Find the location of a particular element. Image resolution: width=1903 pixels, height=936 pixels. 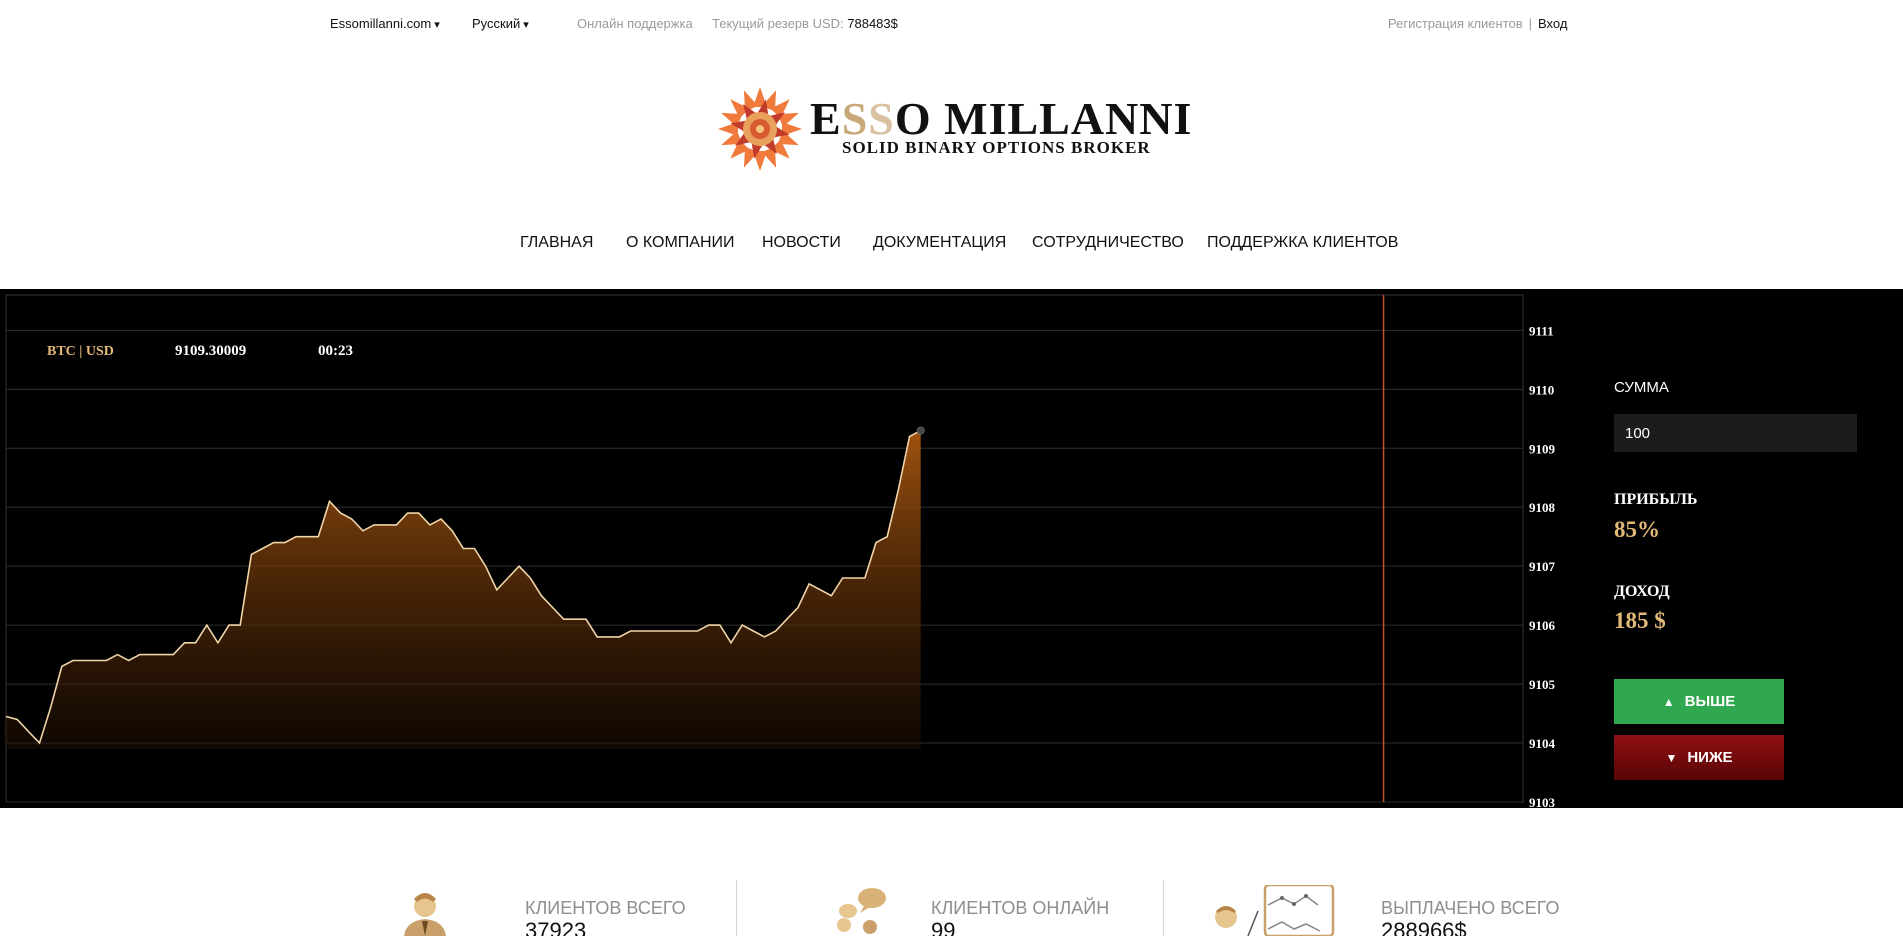

y-tick-label: 9108 is located at coordinates (1542, 507).